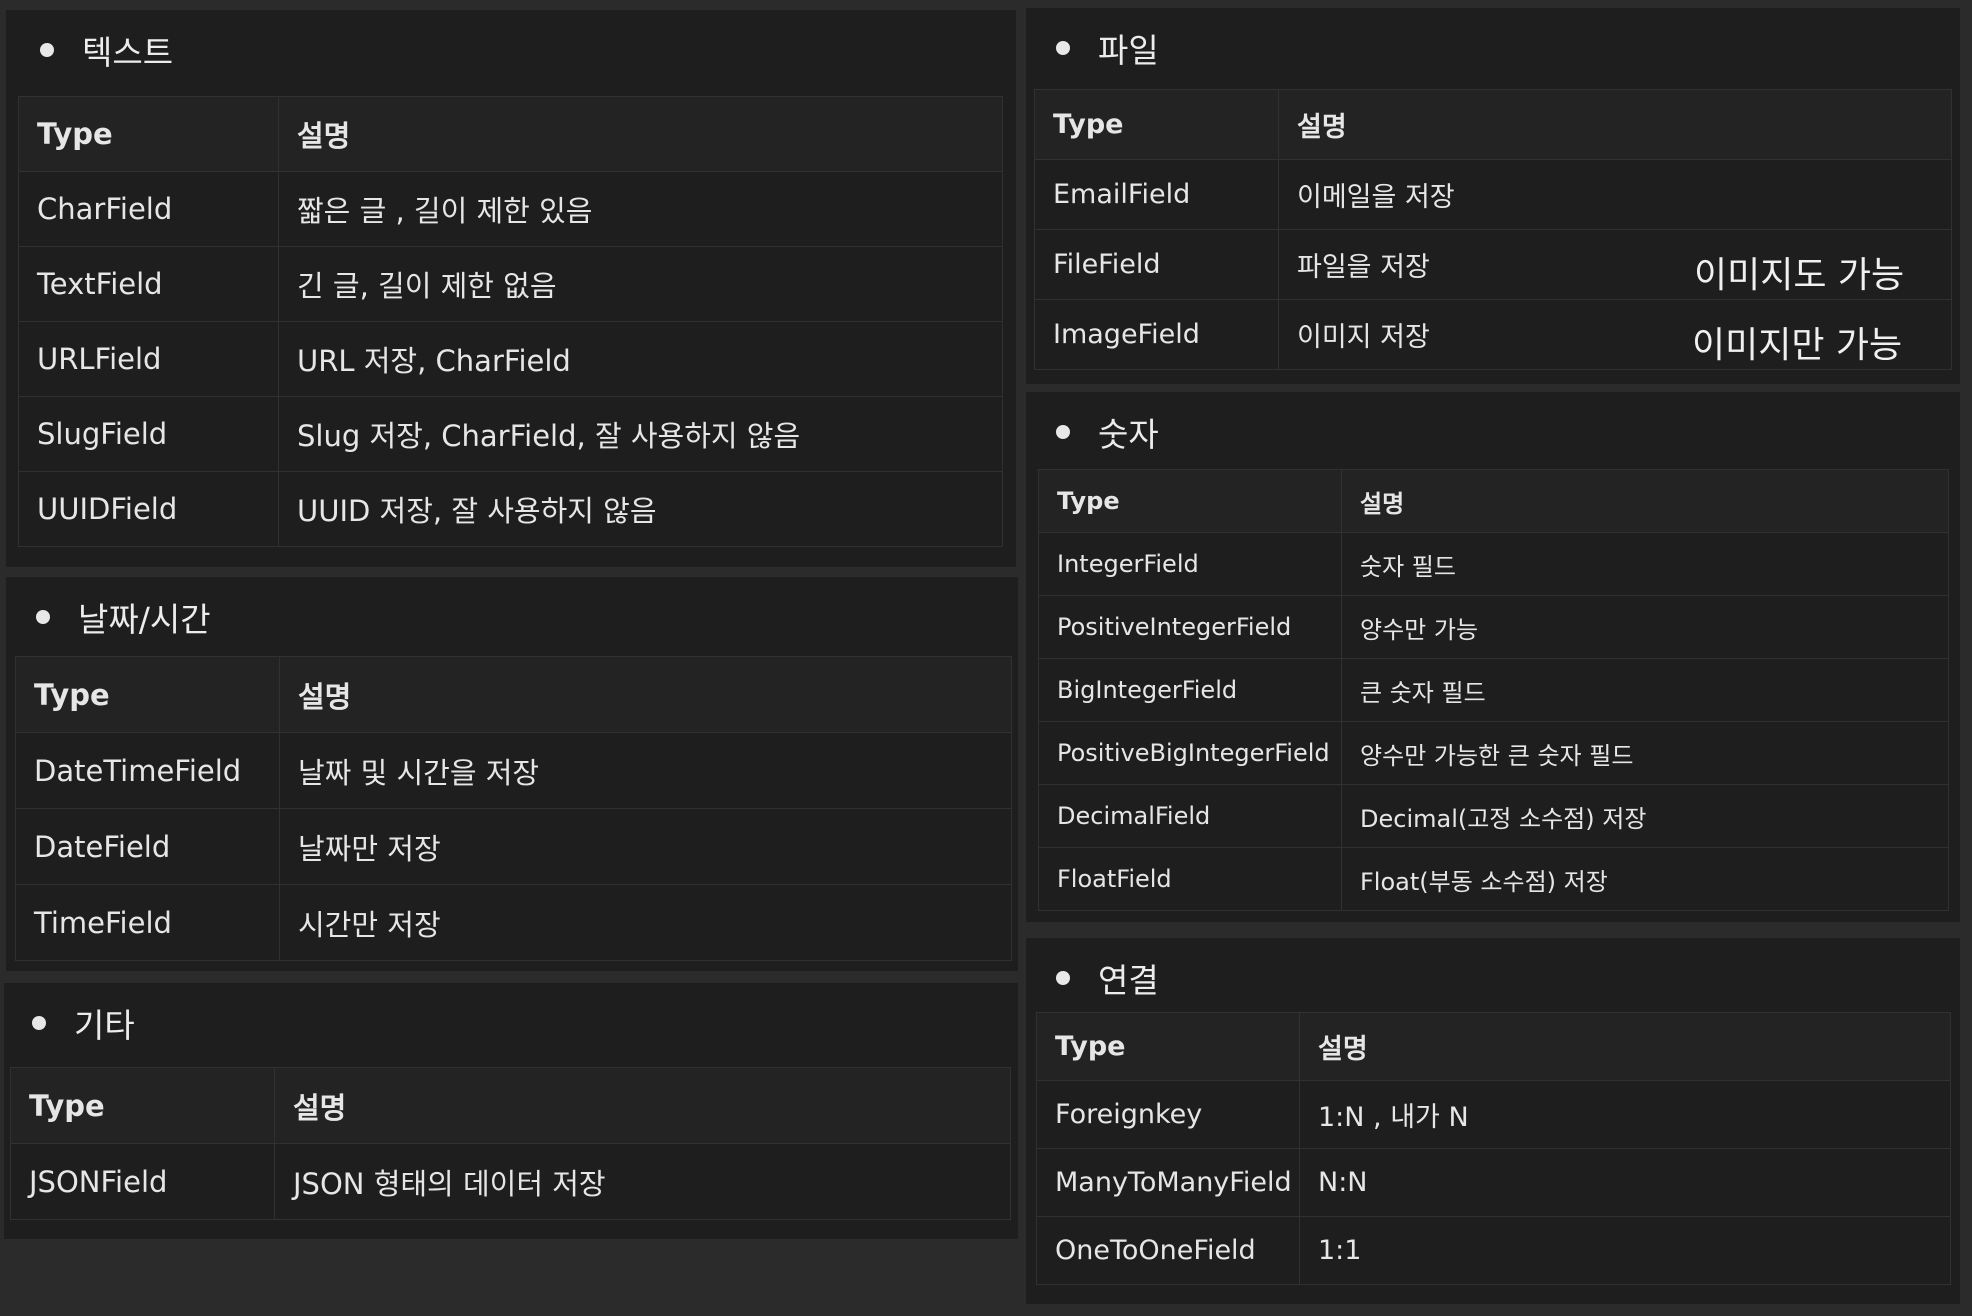 This screenshot has width=1972, height=1316. What do you see at coordinates (1645, 690) in the screenshot?
I see `field-desc: 큰 숫자 필드` at bounding box center [1645, 690].